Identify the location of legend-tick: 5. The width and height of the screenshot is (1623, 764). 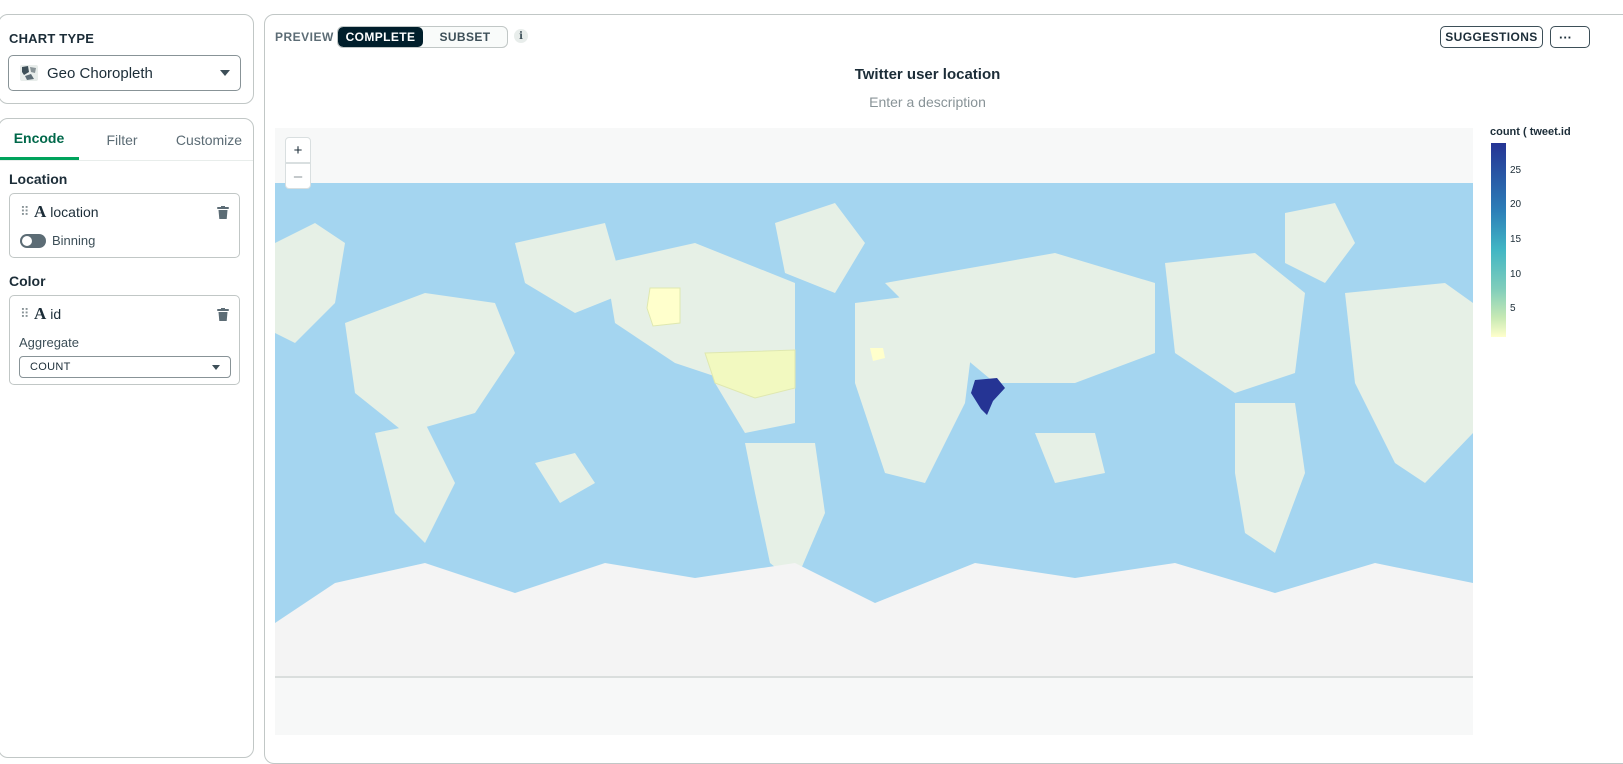
(1513, 308).